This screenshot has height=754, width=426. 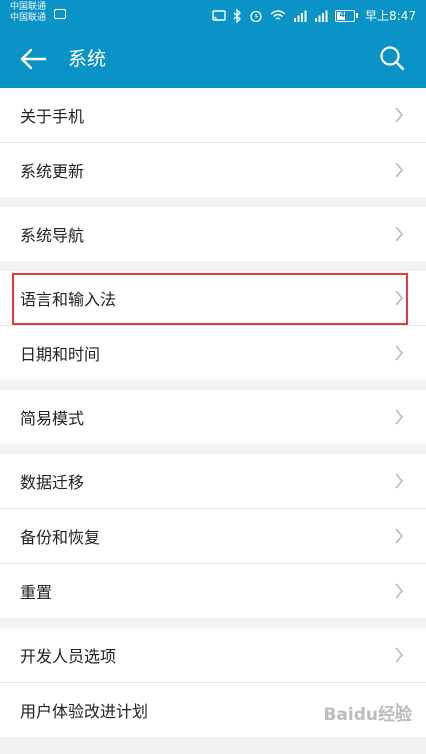 I want to click on settings-group: 系统导航, so click(x=213, y=234).